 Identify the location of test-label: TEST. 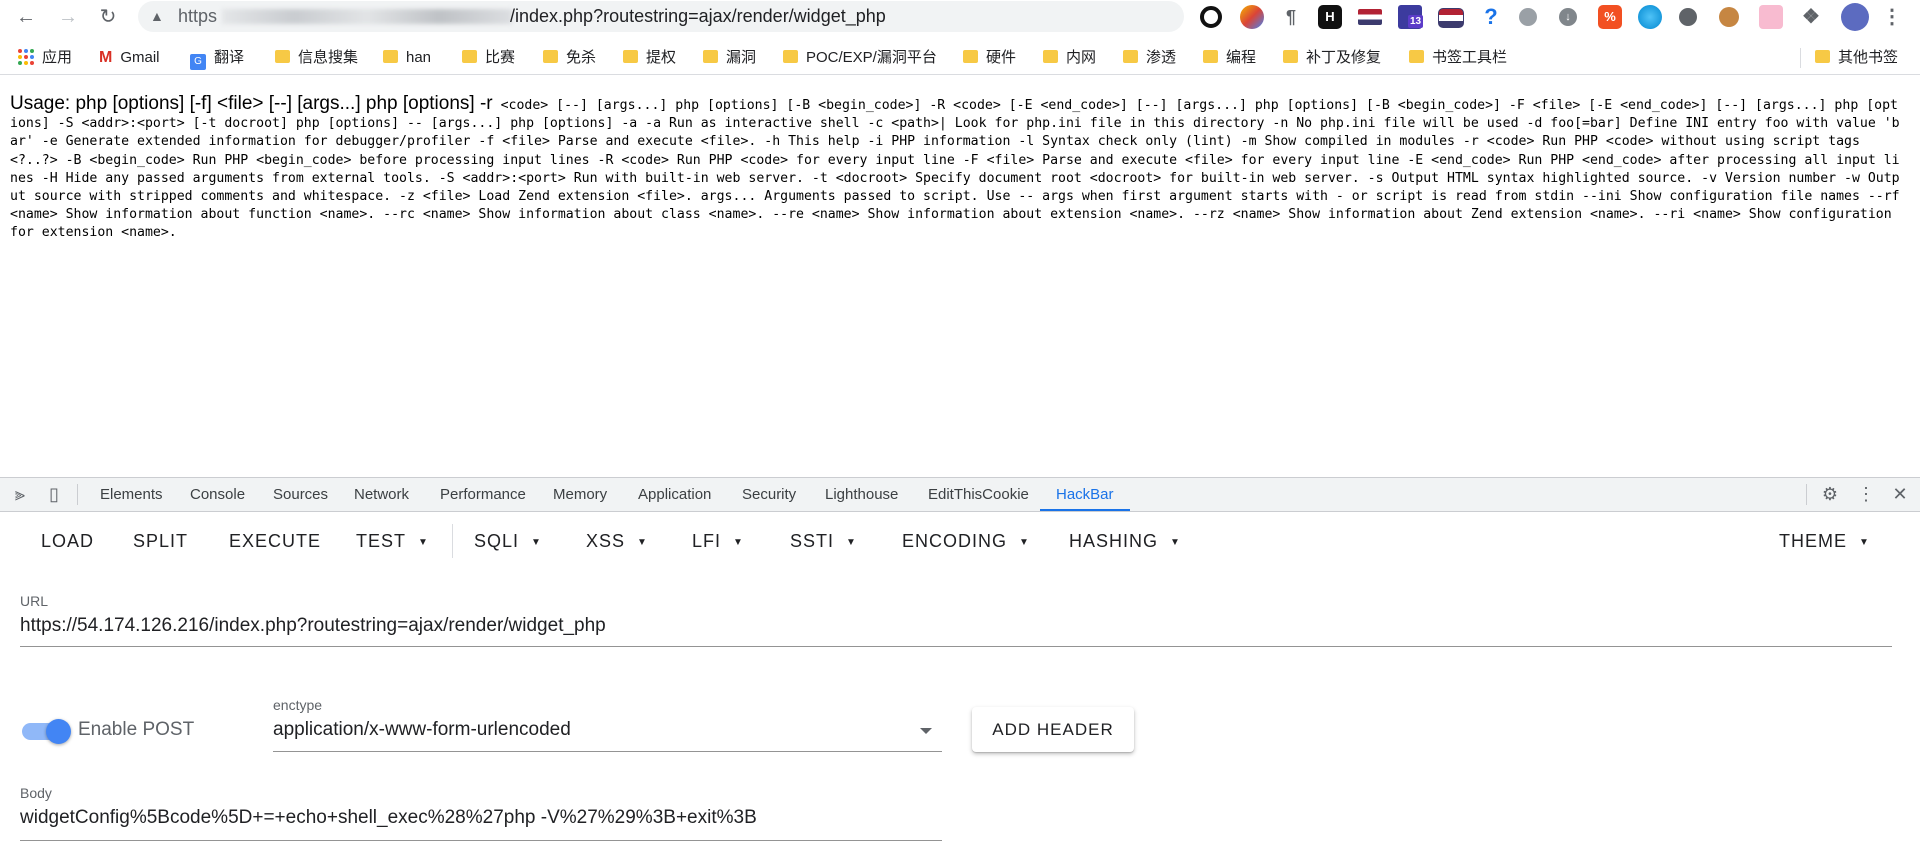
(381, 541).